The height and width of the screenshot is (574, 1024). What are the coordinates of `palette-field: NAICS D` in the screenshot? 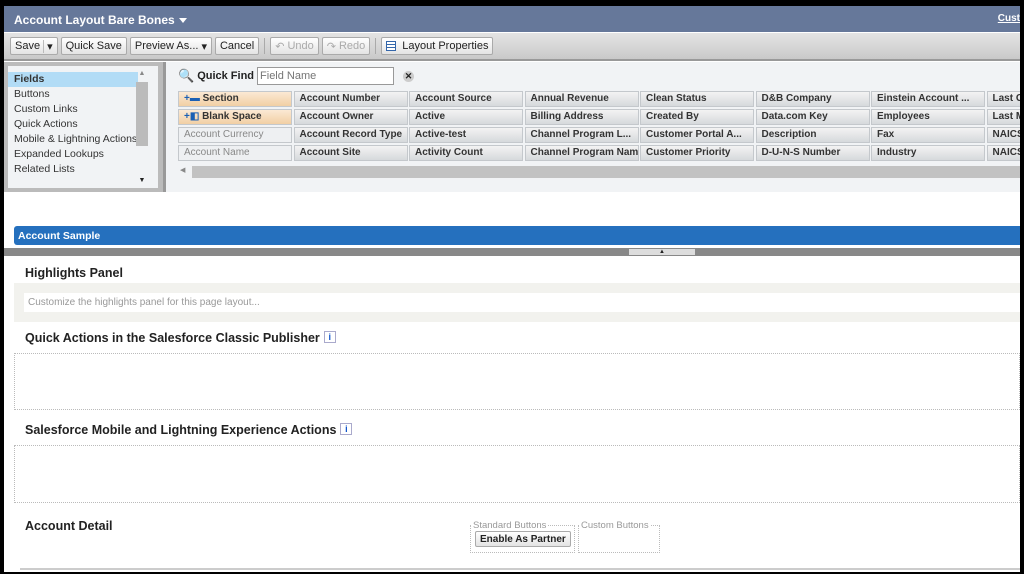 It's located at (1003, 153).